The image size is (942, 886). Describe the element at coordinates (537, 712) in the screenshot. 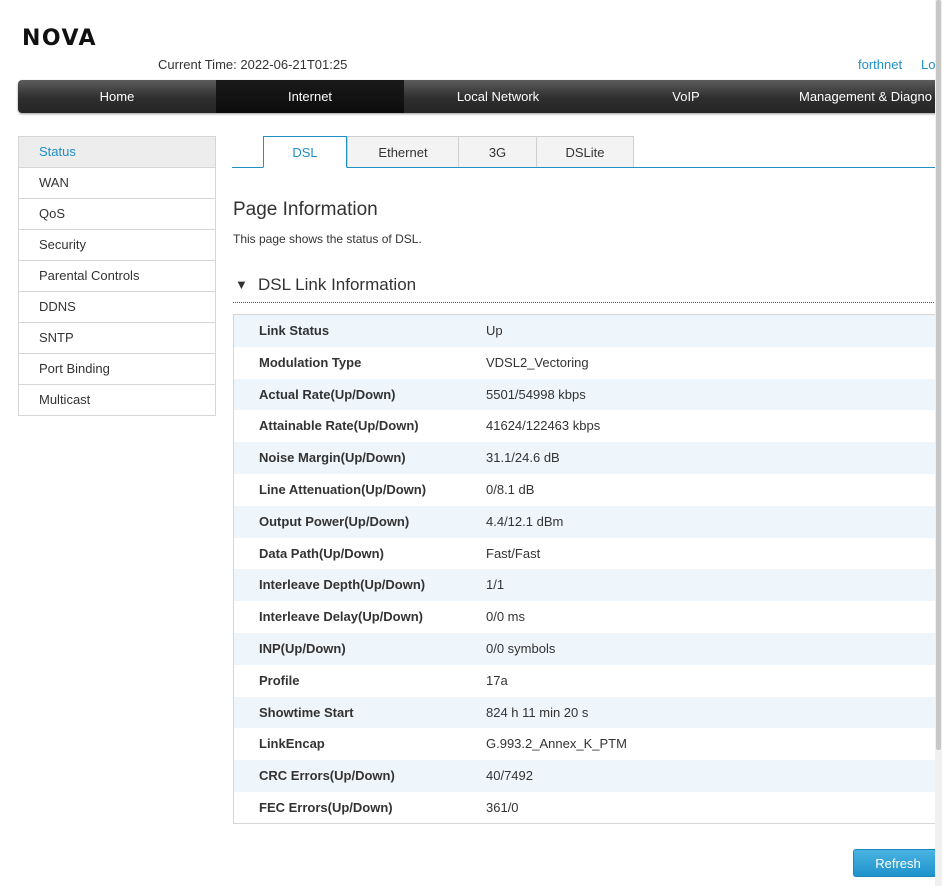

I see `info-row-value: 824 h 11 min 20 s` at that location.